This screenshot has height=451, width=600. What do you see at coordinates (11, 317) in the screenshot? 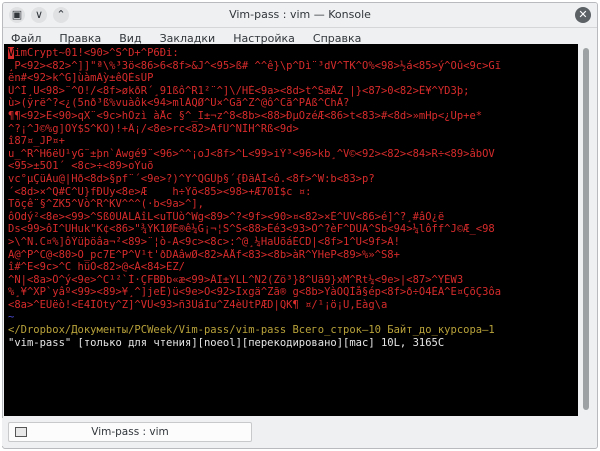
I see `empty-line-tilde: ~` at bounding box center [11, 317].